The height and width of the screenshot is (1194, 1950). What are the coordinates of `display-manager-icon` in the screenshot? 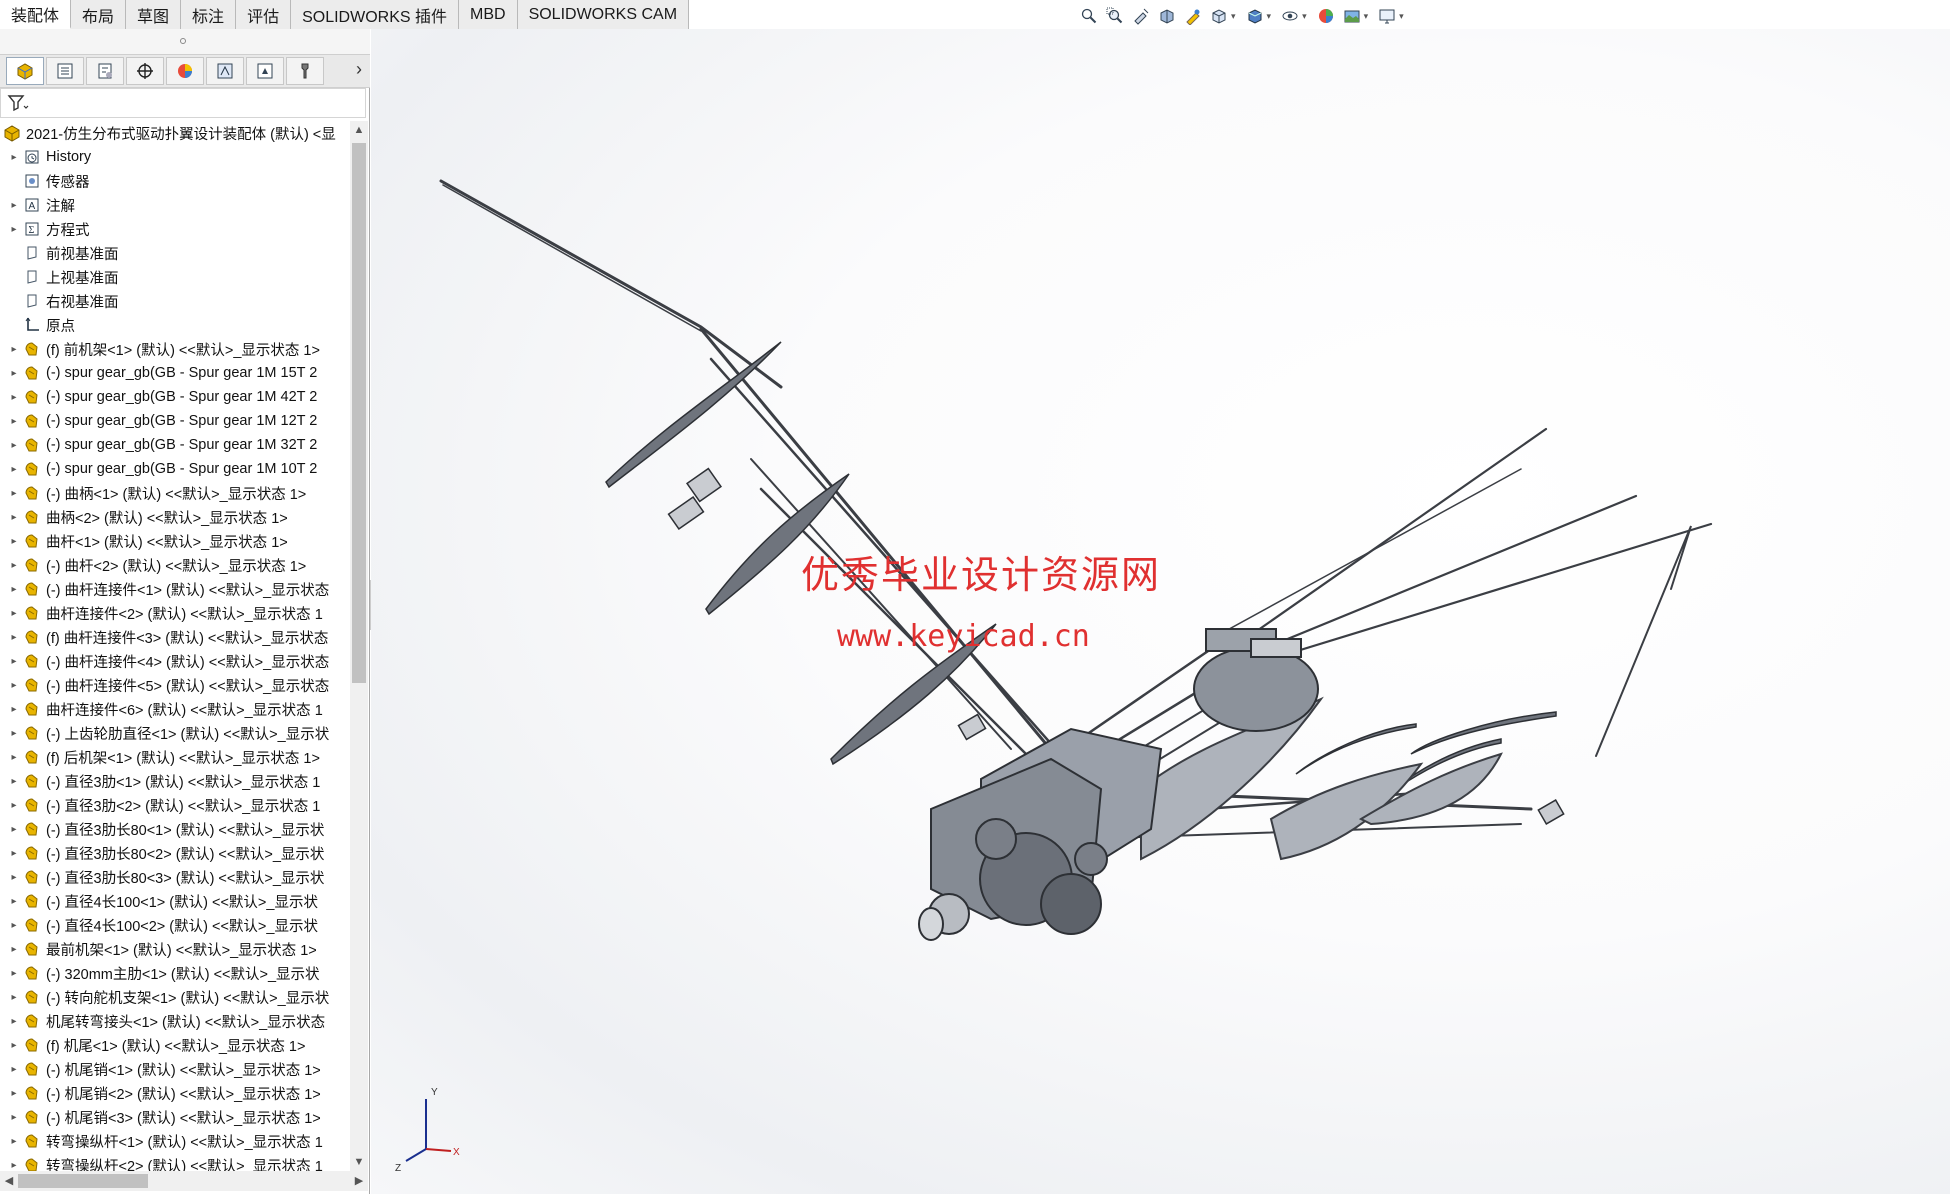 It's located at (185, 71).